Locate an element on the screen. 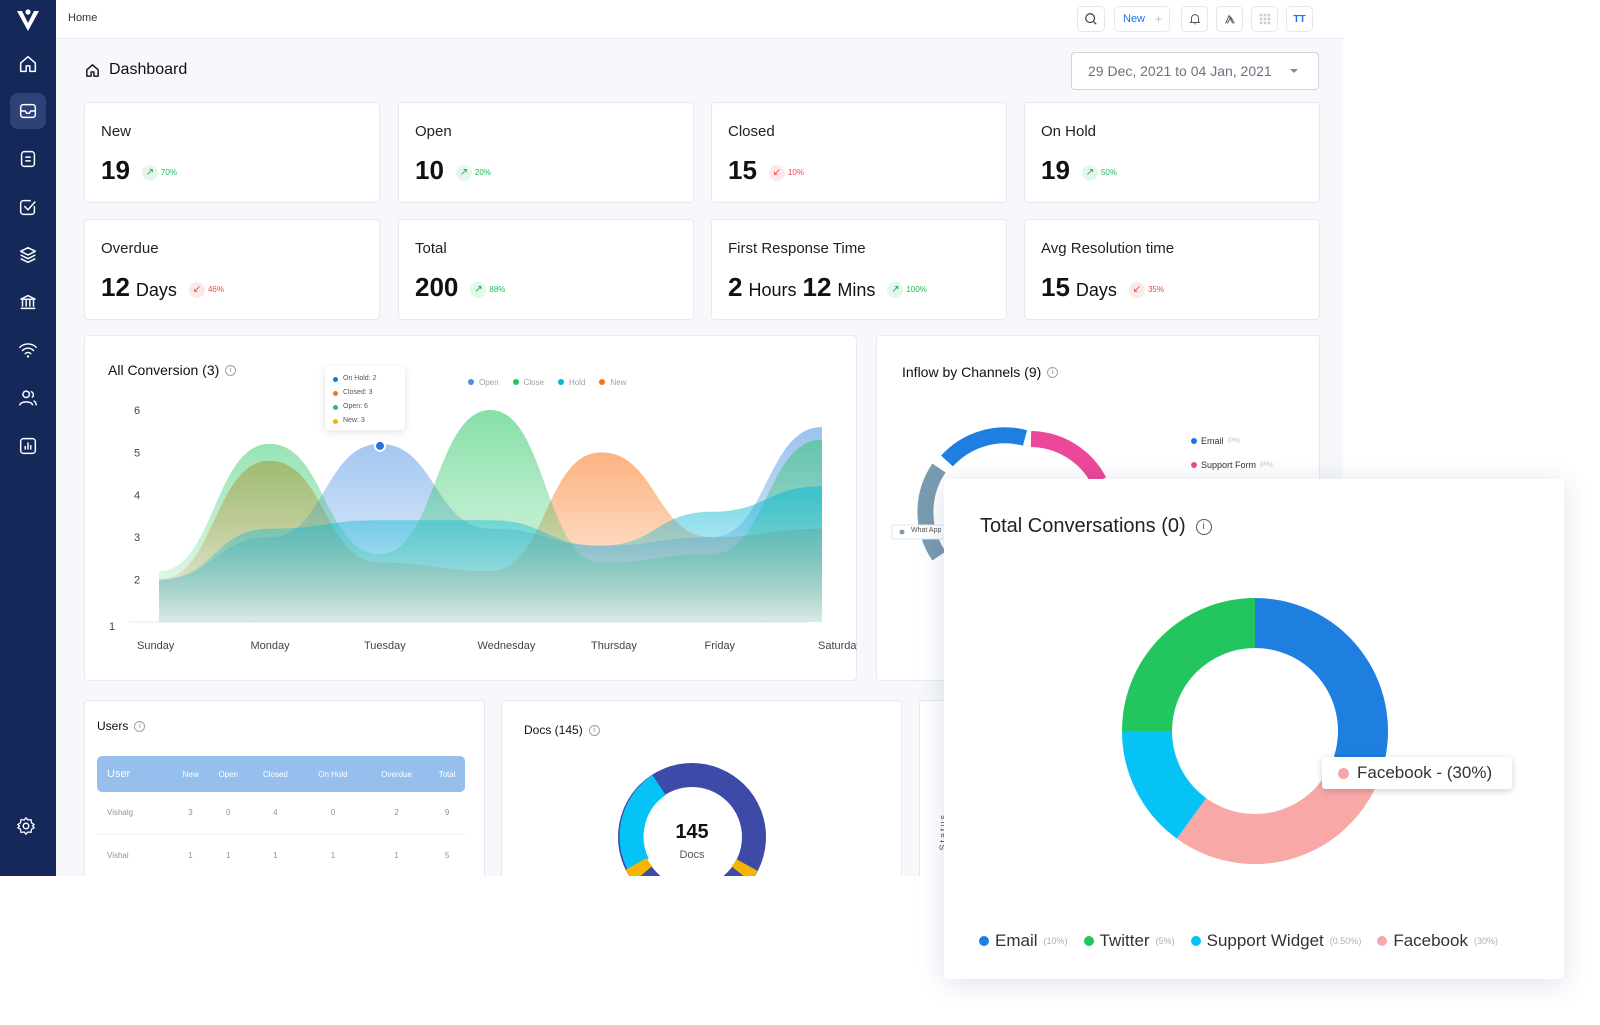 The height and width of the screenshot is (1025, 1600). table-cell: 9 is located at coordinates (447, 813).